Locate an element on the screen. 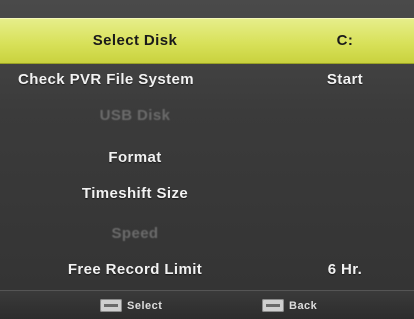 The image size is (414, 319). menu-item-timeshift-size: Timeshift Size is located at coordinates (207, 194).